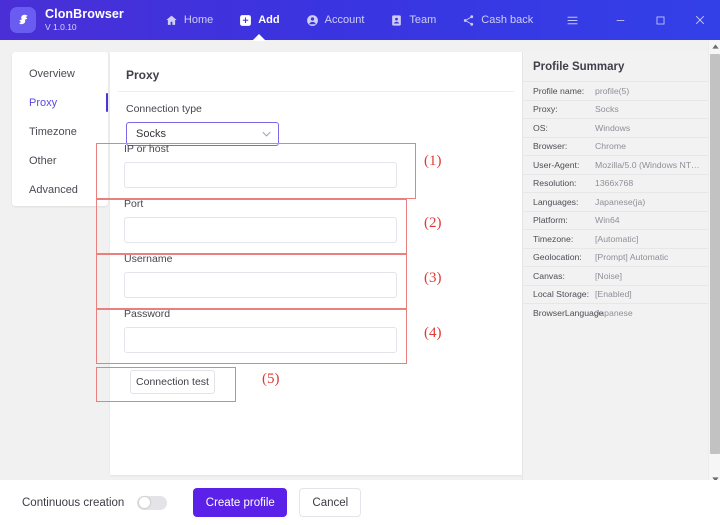 The width and height of the screenshot is (720, 525). I want to click on connection-type-group: Connection type Socks, so click(316, 119).